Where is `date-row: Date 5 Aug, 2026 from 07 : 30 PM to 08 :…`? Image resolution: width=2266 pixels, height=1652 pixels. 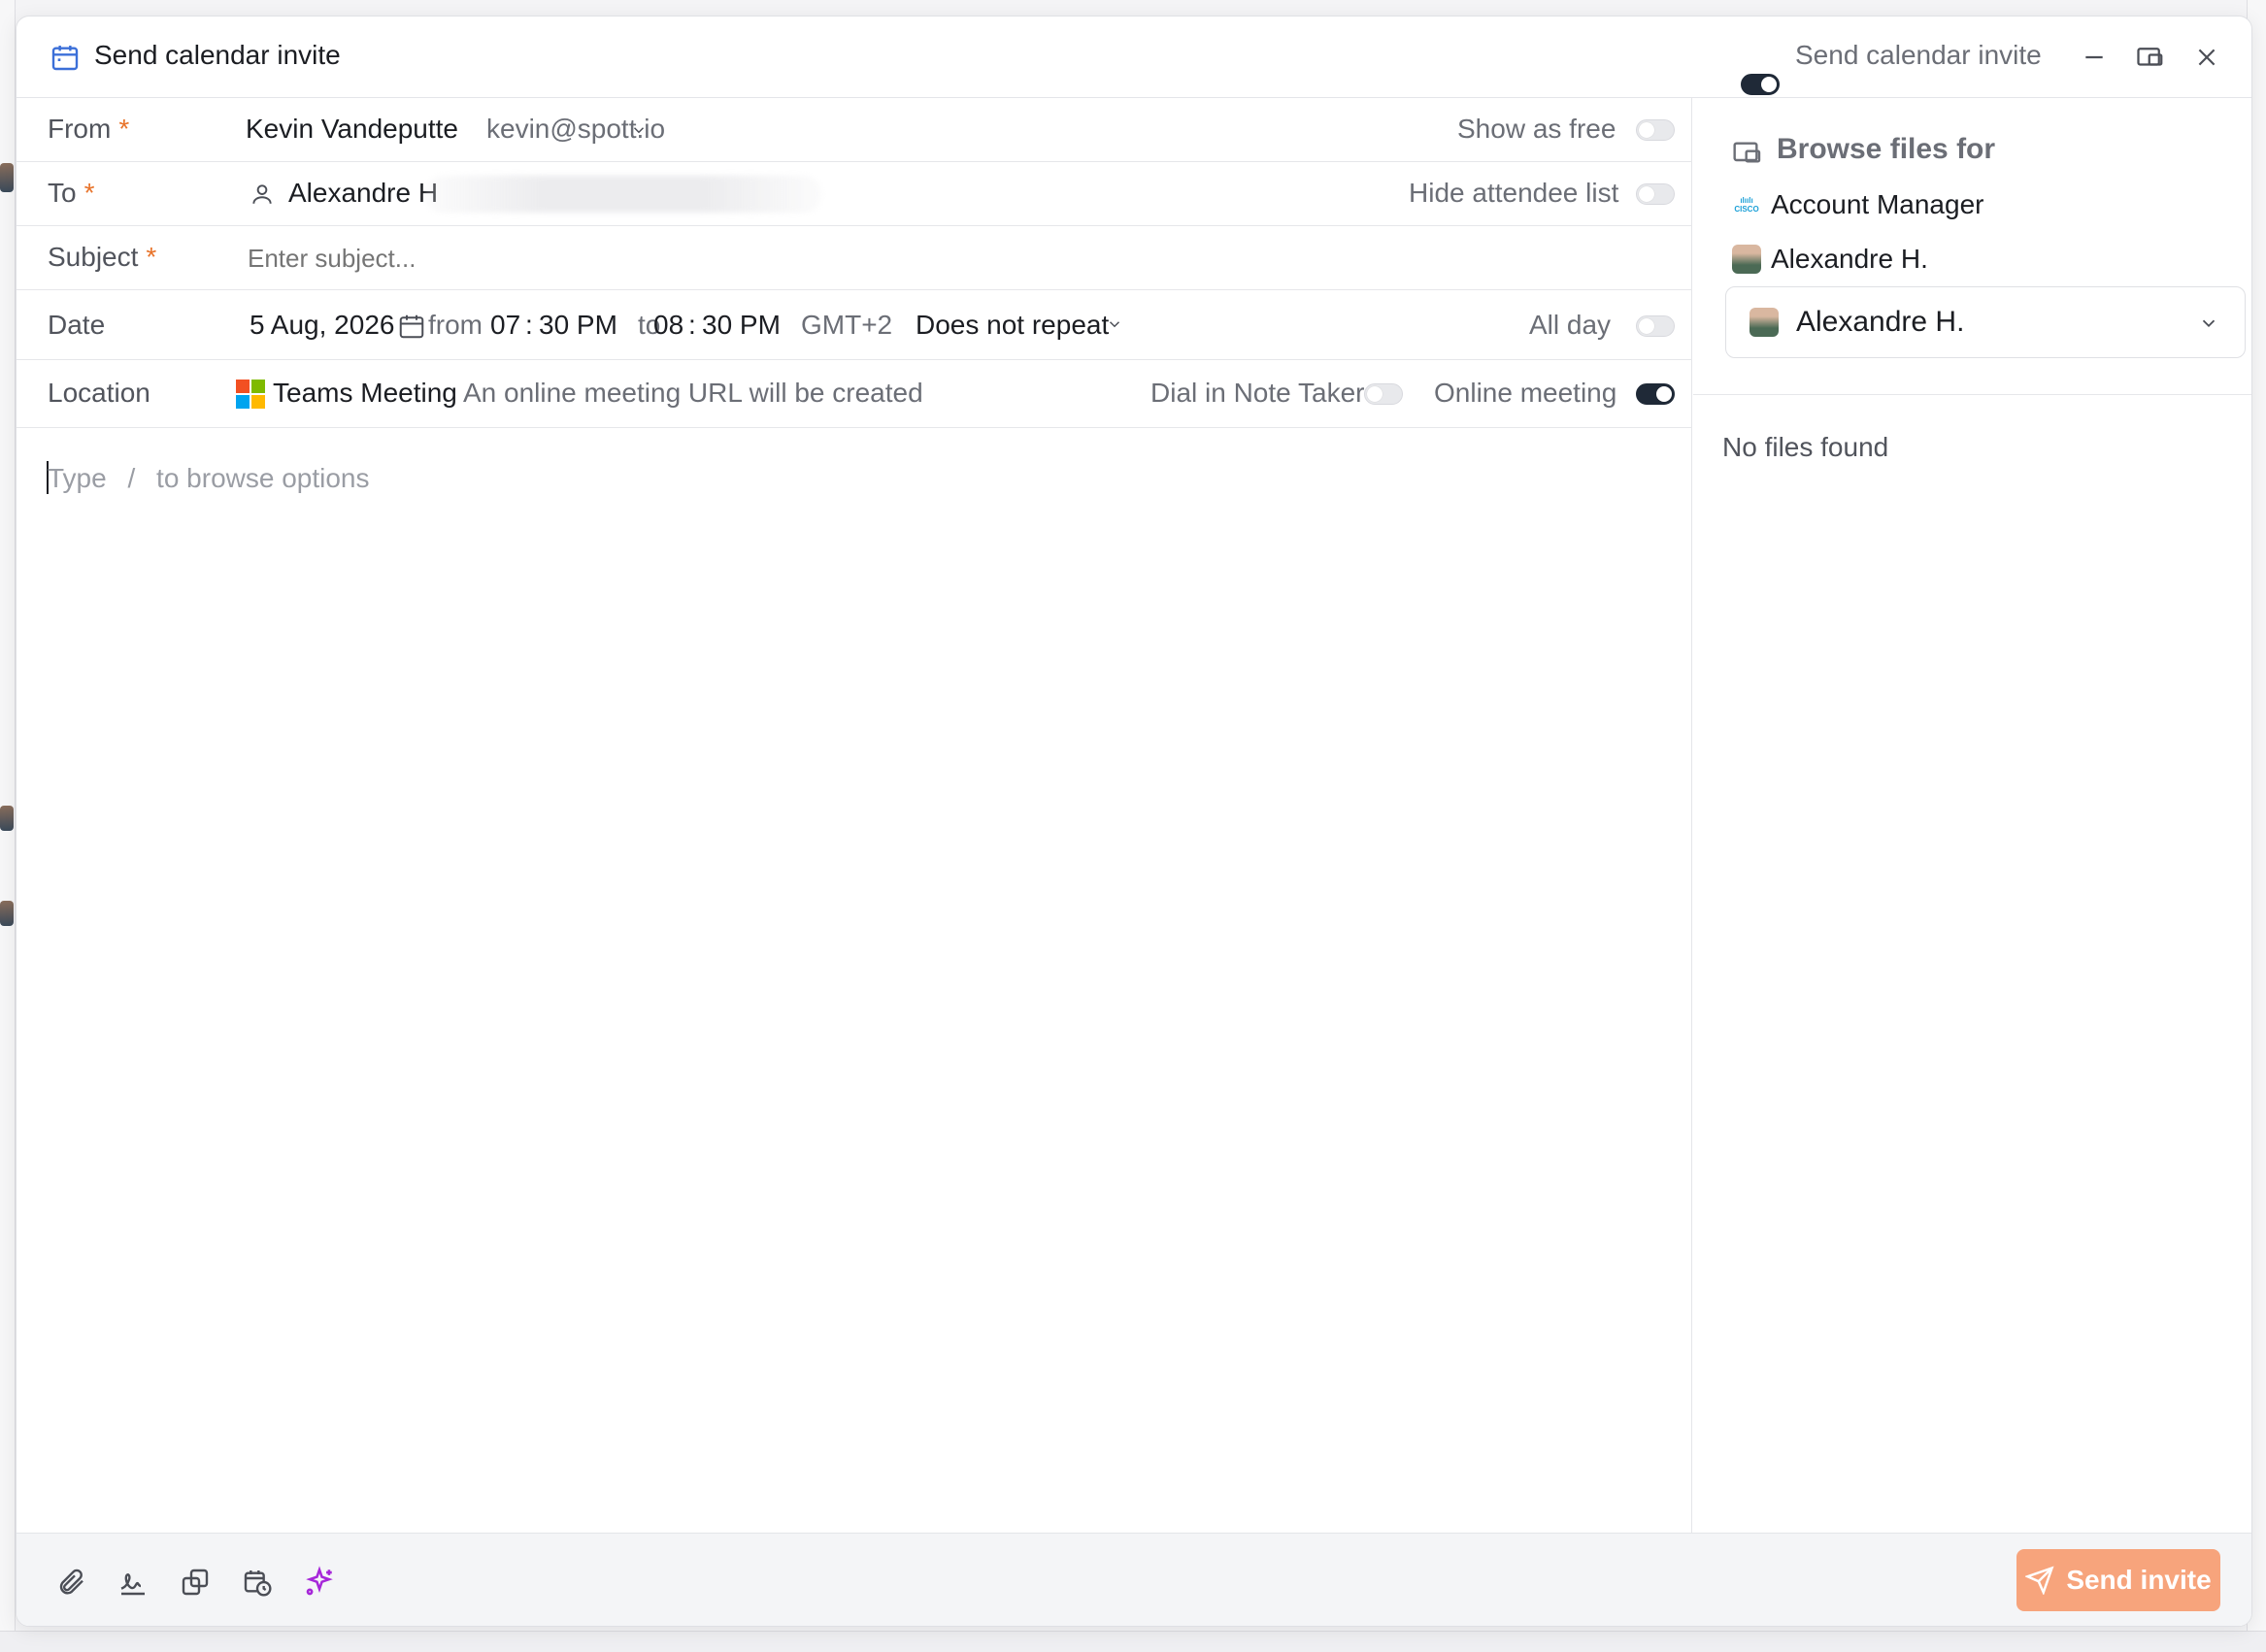 date-row: Date 5 Aug, 2026 from 07 : 30 PM to 08 :… is located at coordinates (855, 325).